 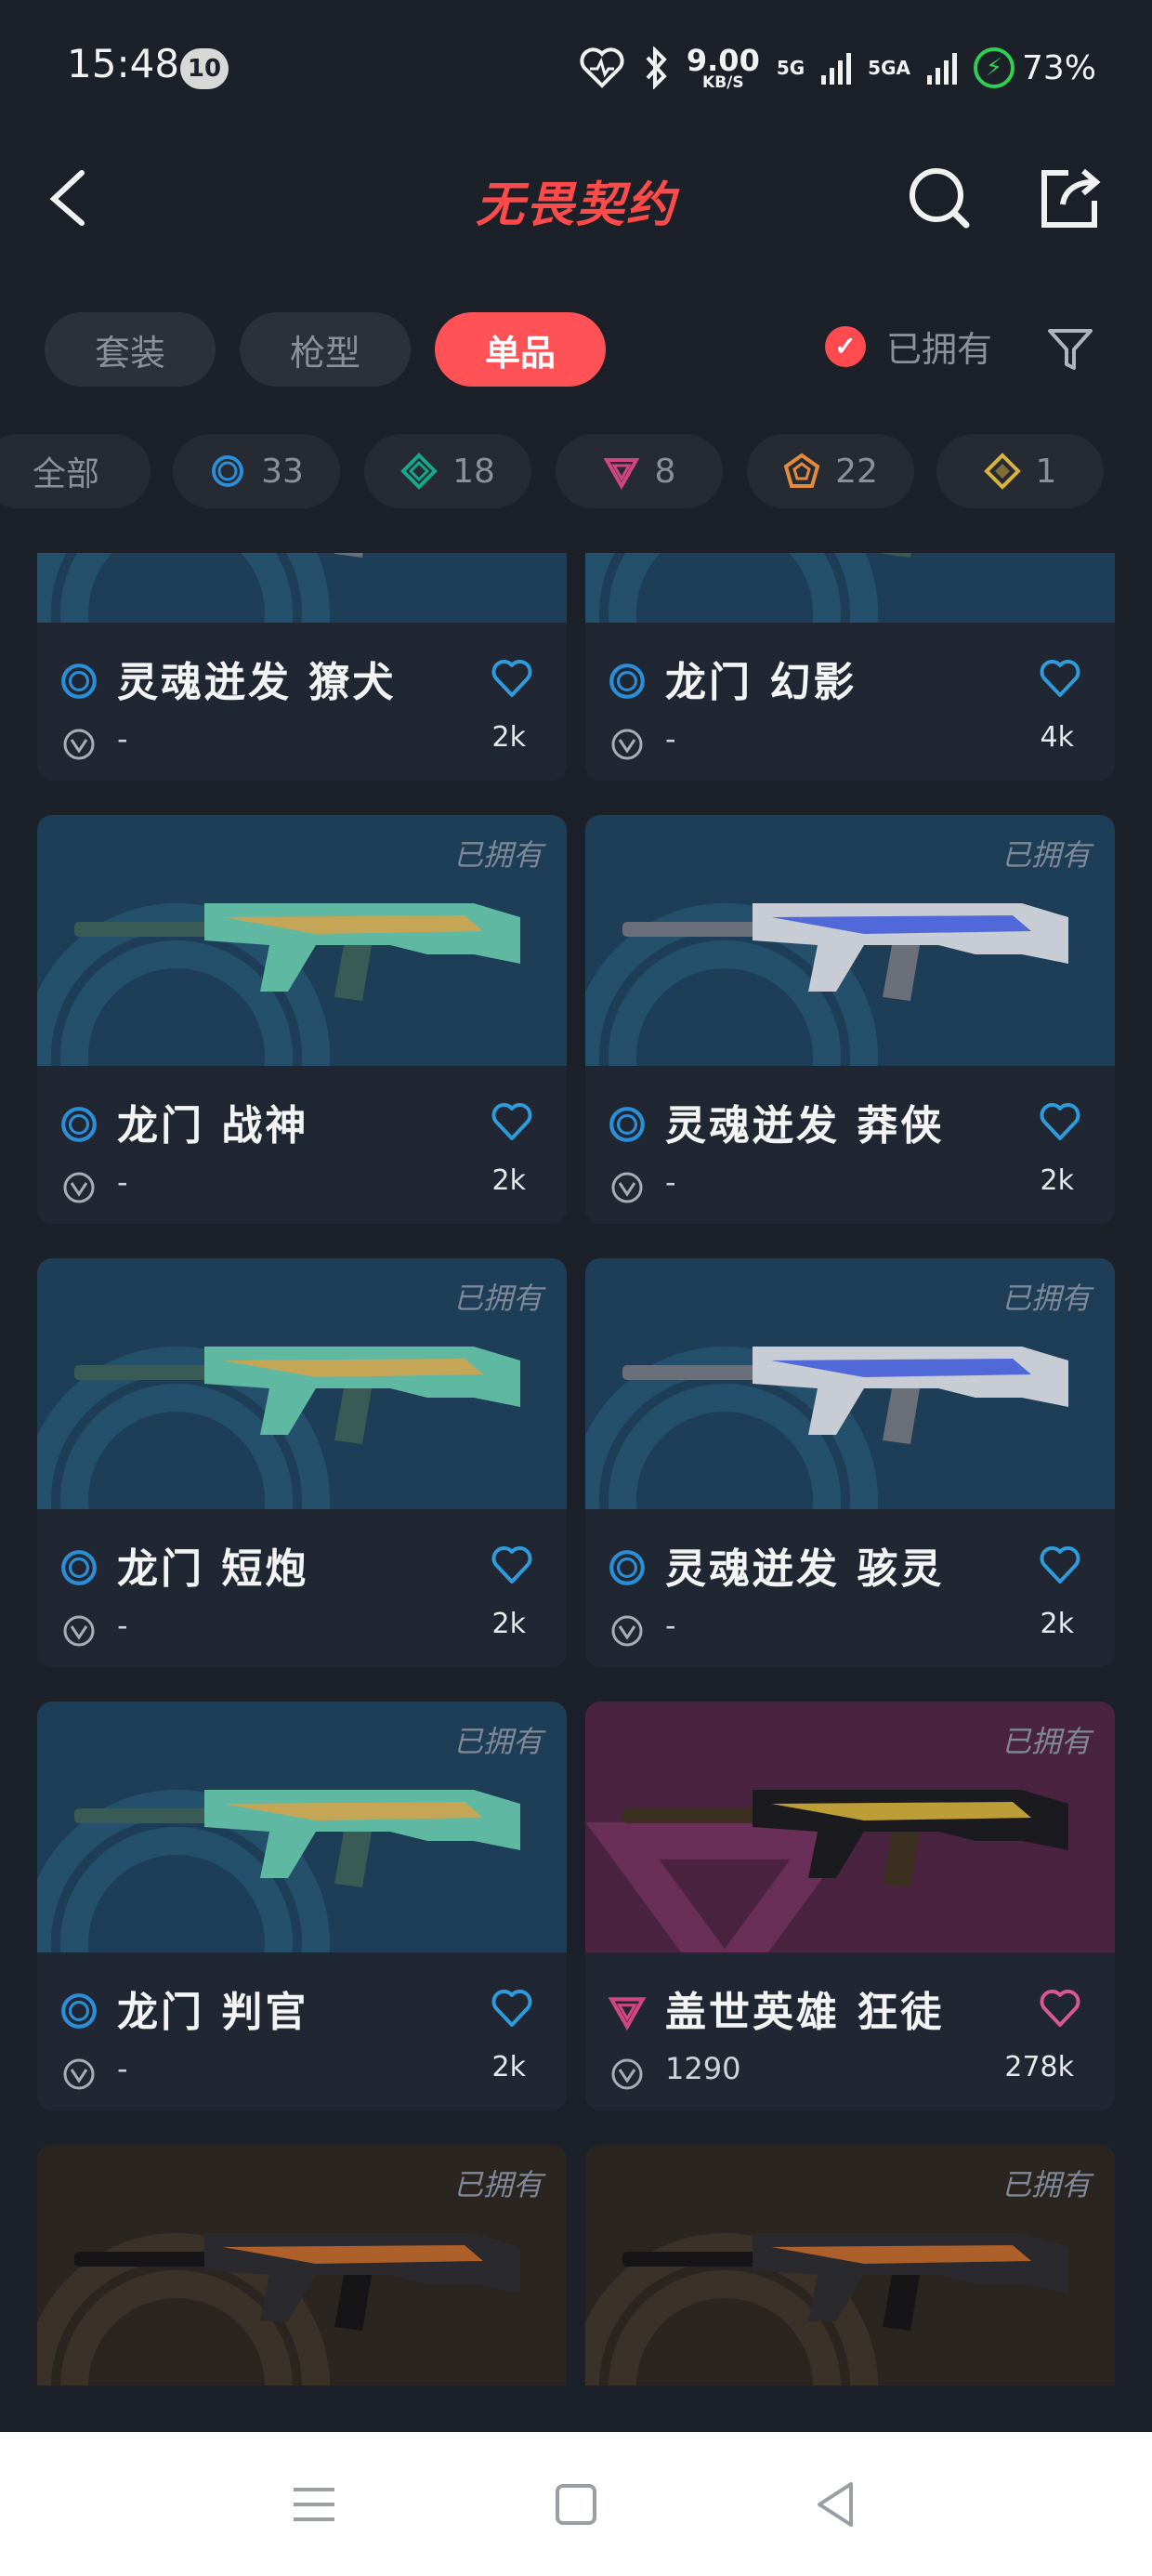 I want to click on home-square-icon, so click(x=576, y=2504).